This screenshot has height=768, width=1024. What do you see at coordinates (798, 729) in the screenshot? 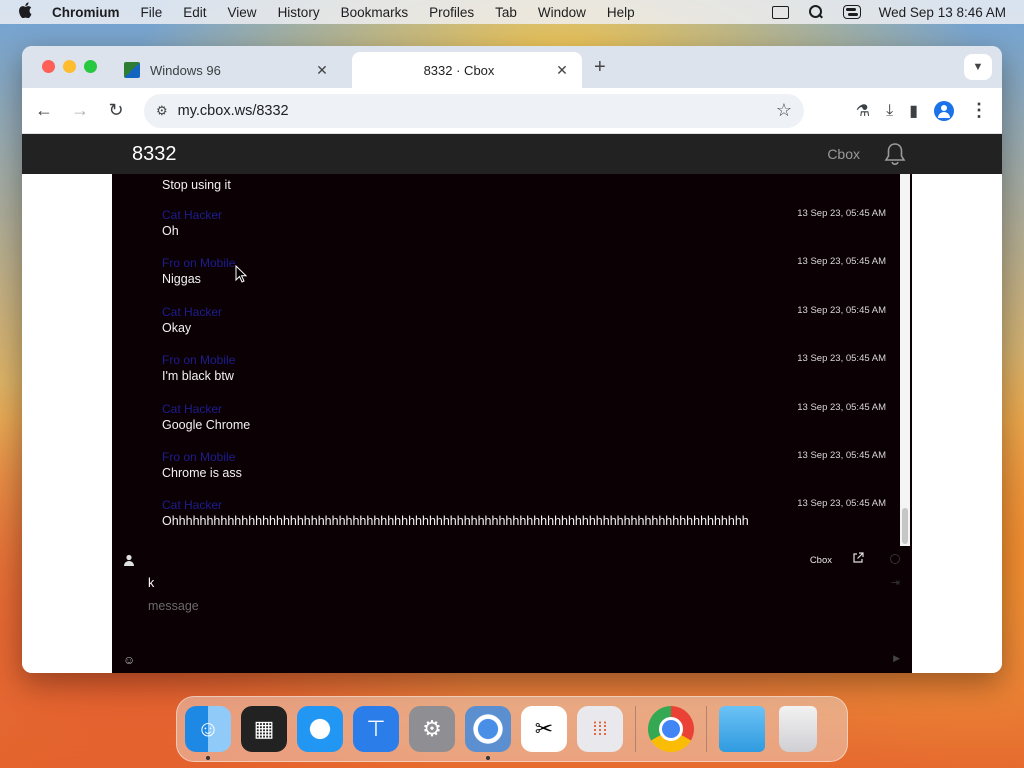
I see `dock-trash-icon` at bounding box center [798, 729].